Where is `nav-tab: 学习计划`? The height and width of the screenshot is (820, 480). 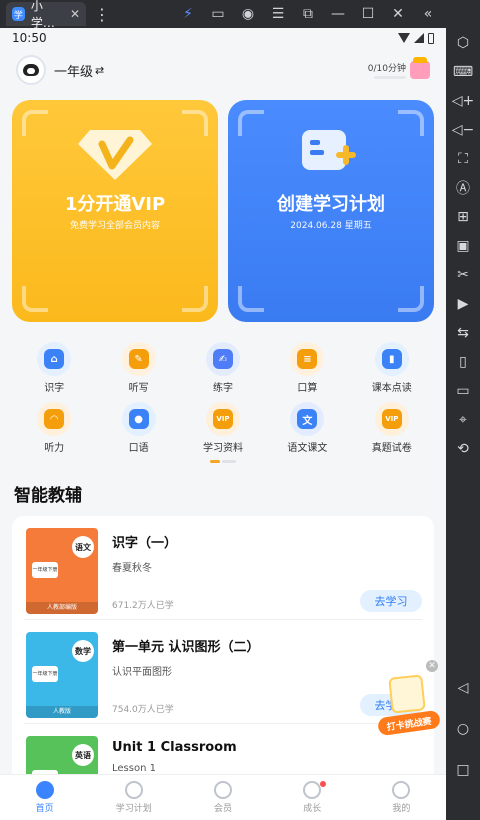
nav-tab: 学习计划 is located at coordinates (133, 797).